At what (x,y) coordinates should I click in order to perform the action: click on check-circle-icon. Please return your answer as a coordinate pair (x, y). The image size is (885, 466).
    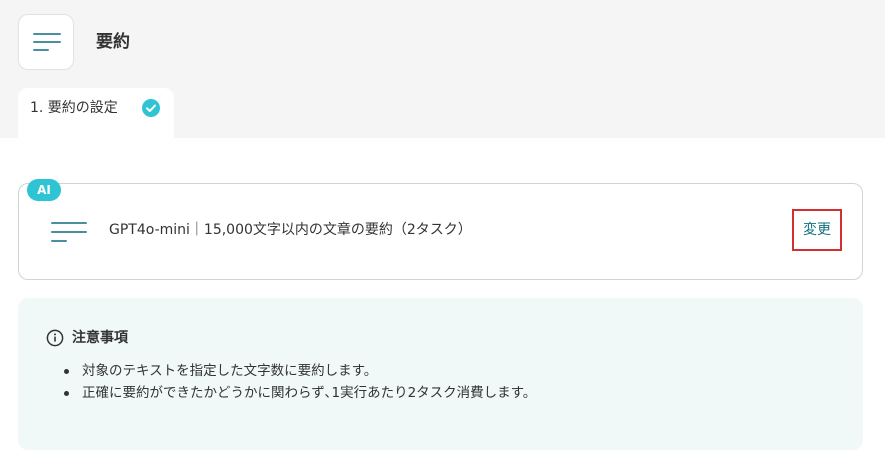
    Looking at the image, I should click on (151, 108).